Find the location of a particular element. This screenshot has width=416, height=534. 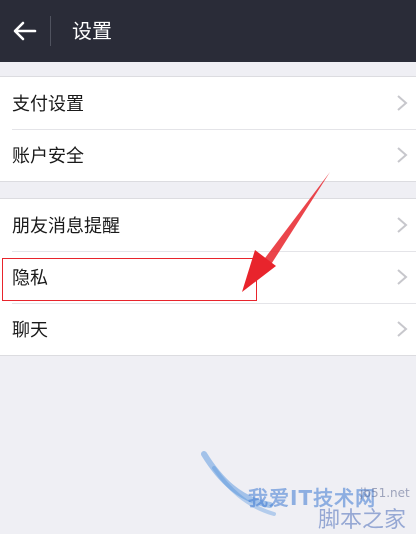

watermark: 我爱IT技术网 jb51.net 脚本之家 is located at coordinates (308, 491).